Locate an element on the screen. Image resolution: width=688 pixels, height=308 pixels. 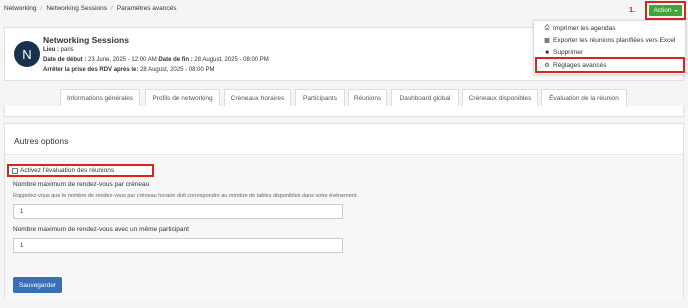
booking-deadline-value: 28 August, 2025 - 08:00 PM is located at coordinates (177, 70).